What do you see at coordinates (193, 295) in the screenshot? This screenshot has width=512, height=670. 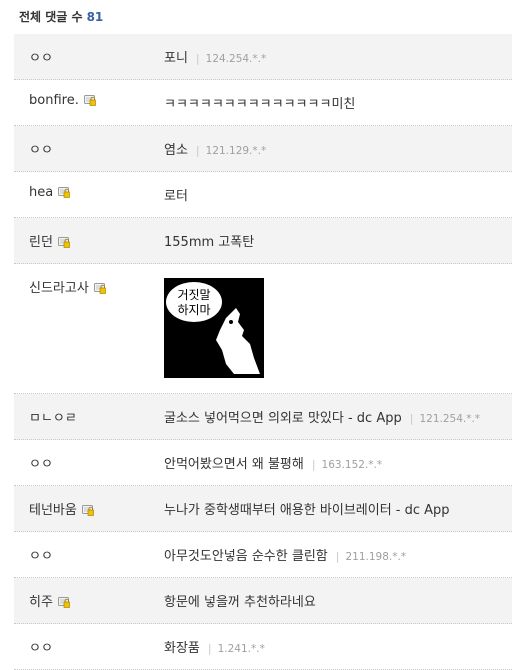 I see `speech-bubble-line-1: 거짓말` at bounding box center [193, 295].